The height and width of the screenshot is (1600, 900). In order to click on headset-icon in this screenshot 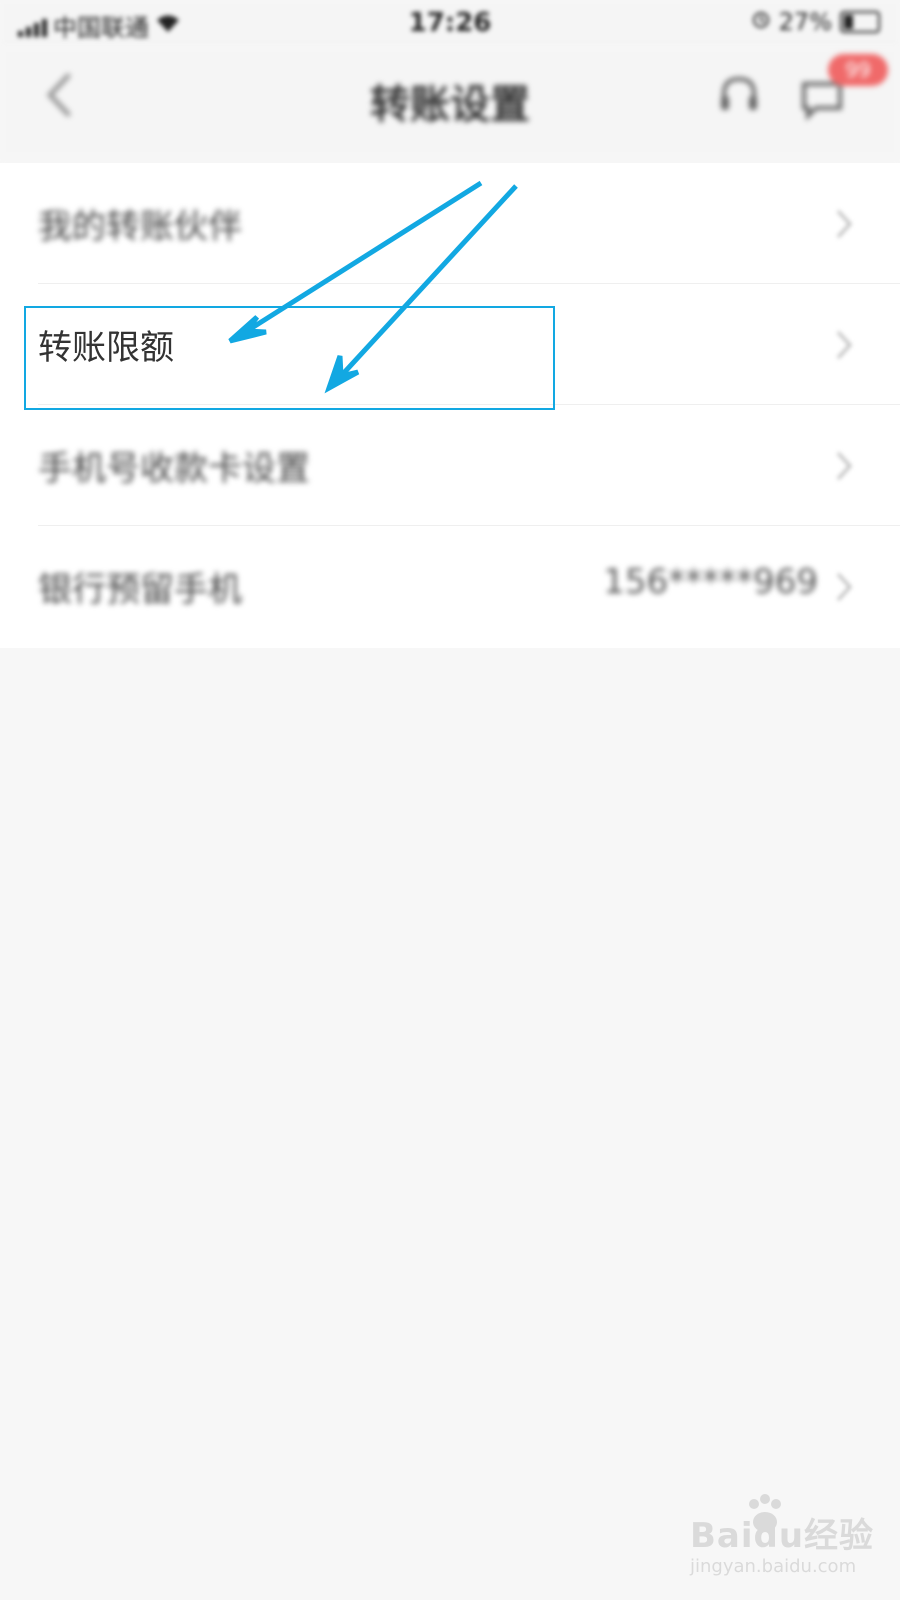, I will do `click(739, 95)`.